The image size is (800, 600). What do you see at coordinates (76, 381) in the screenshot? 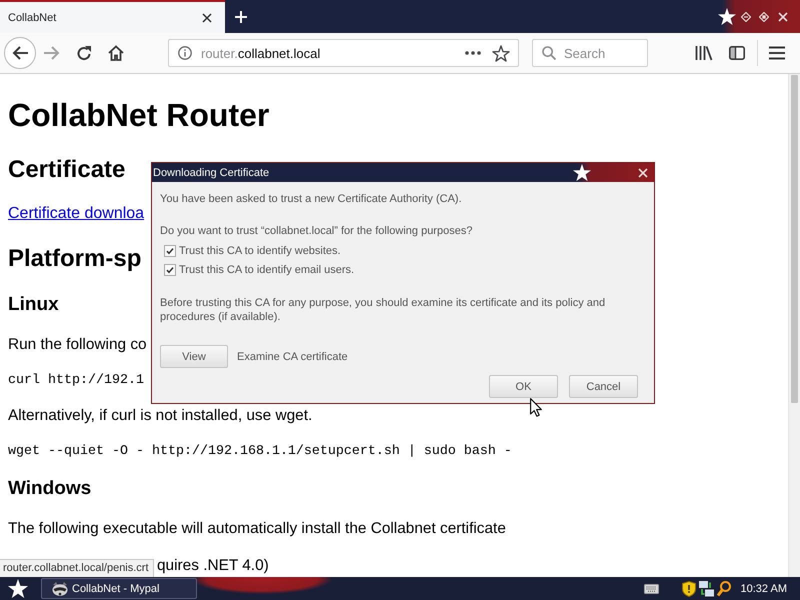
I see `code-line: curl http://192.1` at bounding box center [76, 381].